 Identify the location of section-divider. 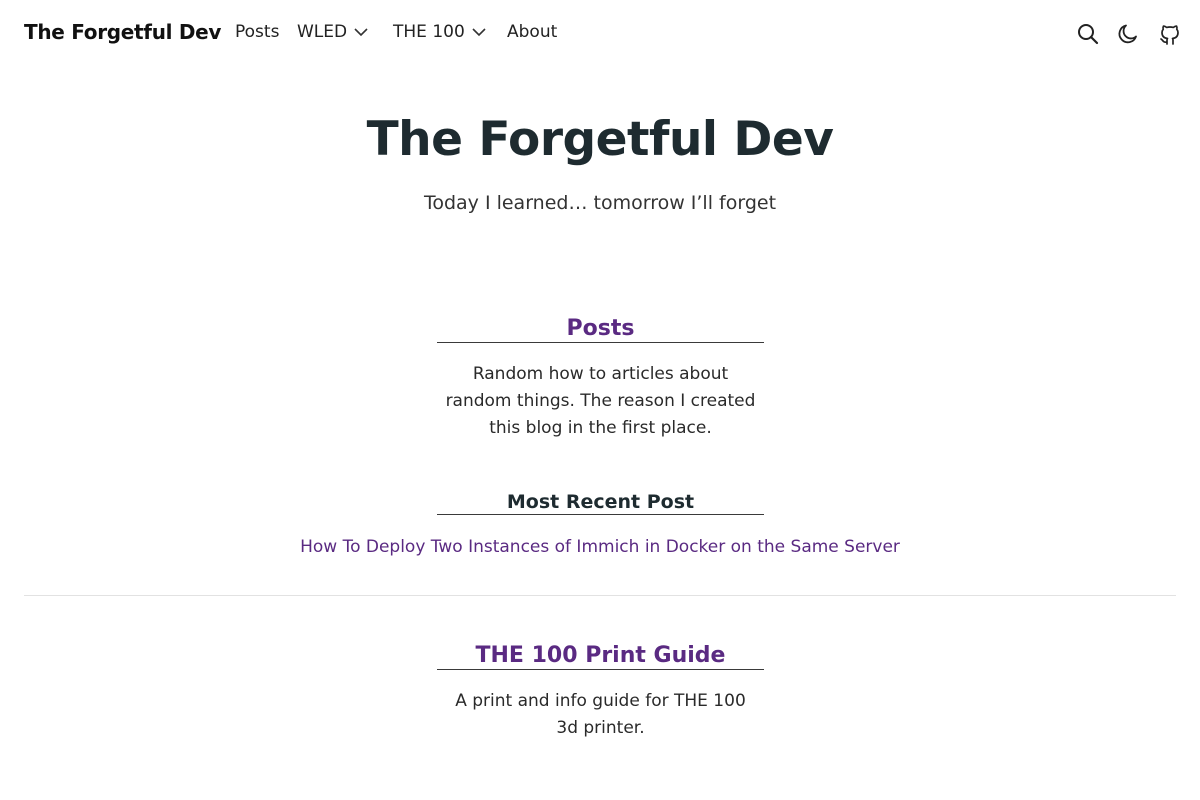
(600, 595).